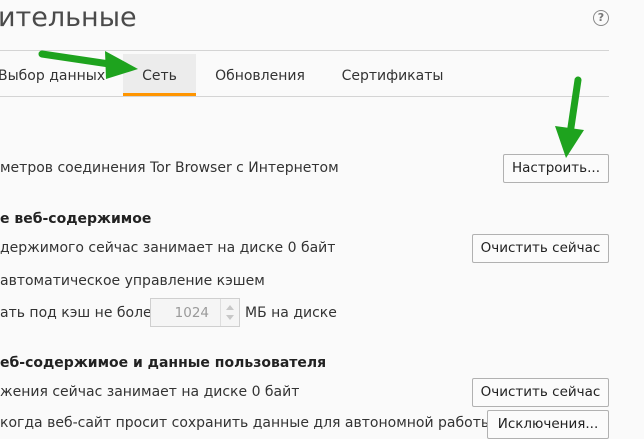 Image resolution: width=644 pixels, height=439 pixels. Describe the element at coordinates (569, 117) in the screenshot. I see `arrow-to-configure-button-icon` at that location.